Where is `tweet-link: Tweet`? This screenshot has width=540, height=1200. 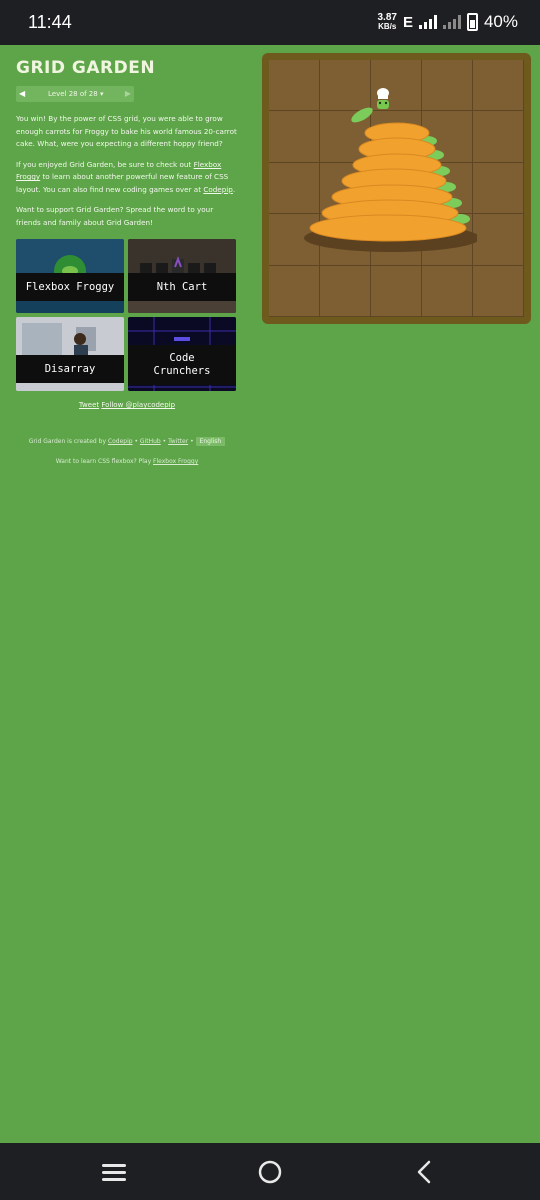 tweet-link: Tweet is located at coordinates (89, 405).